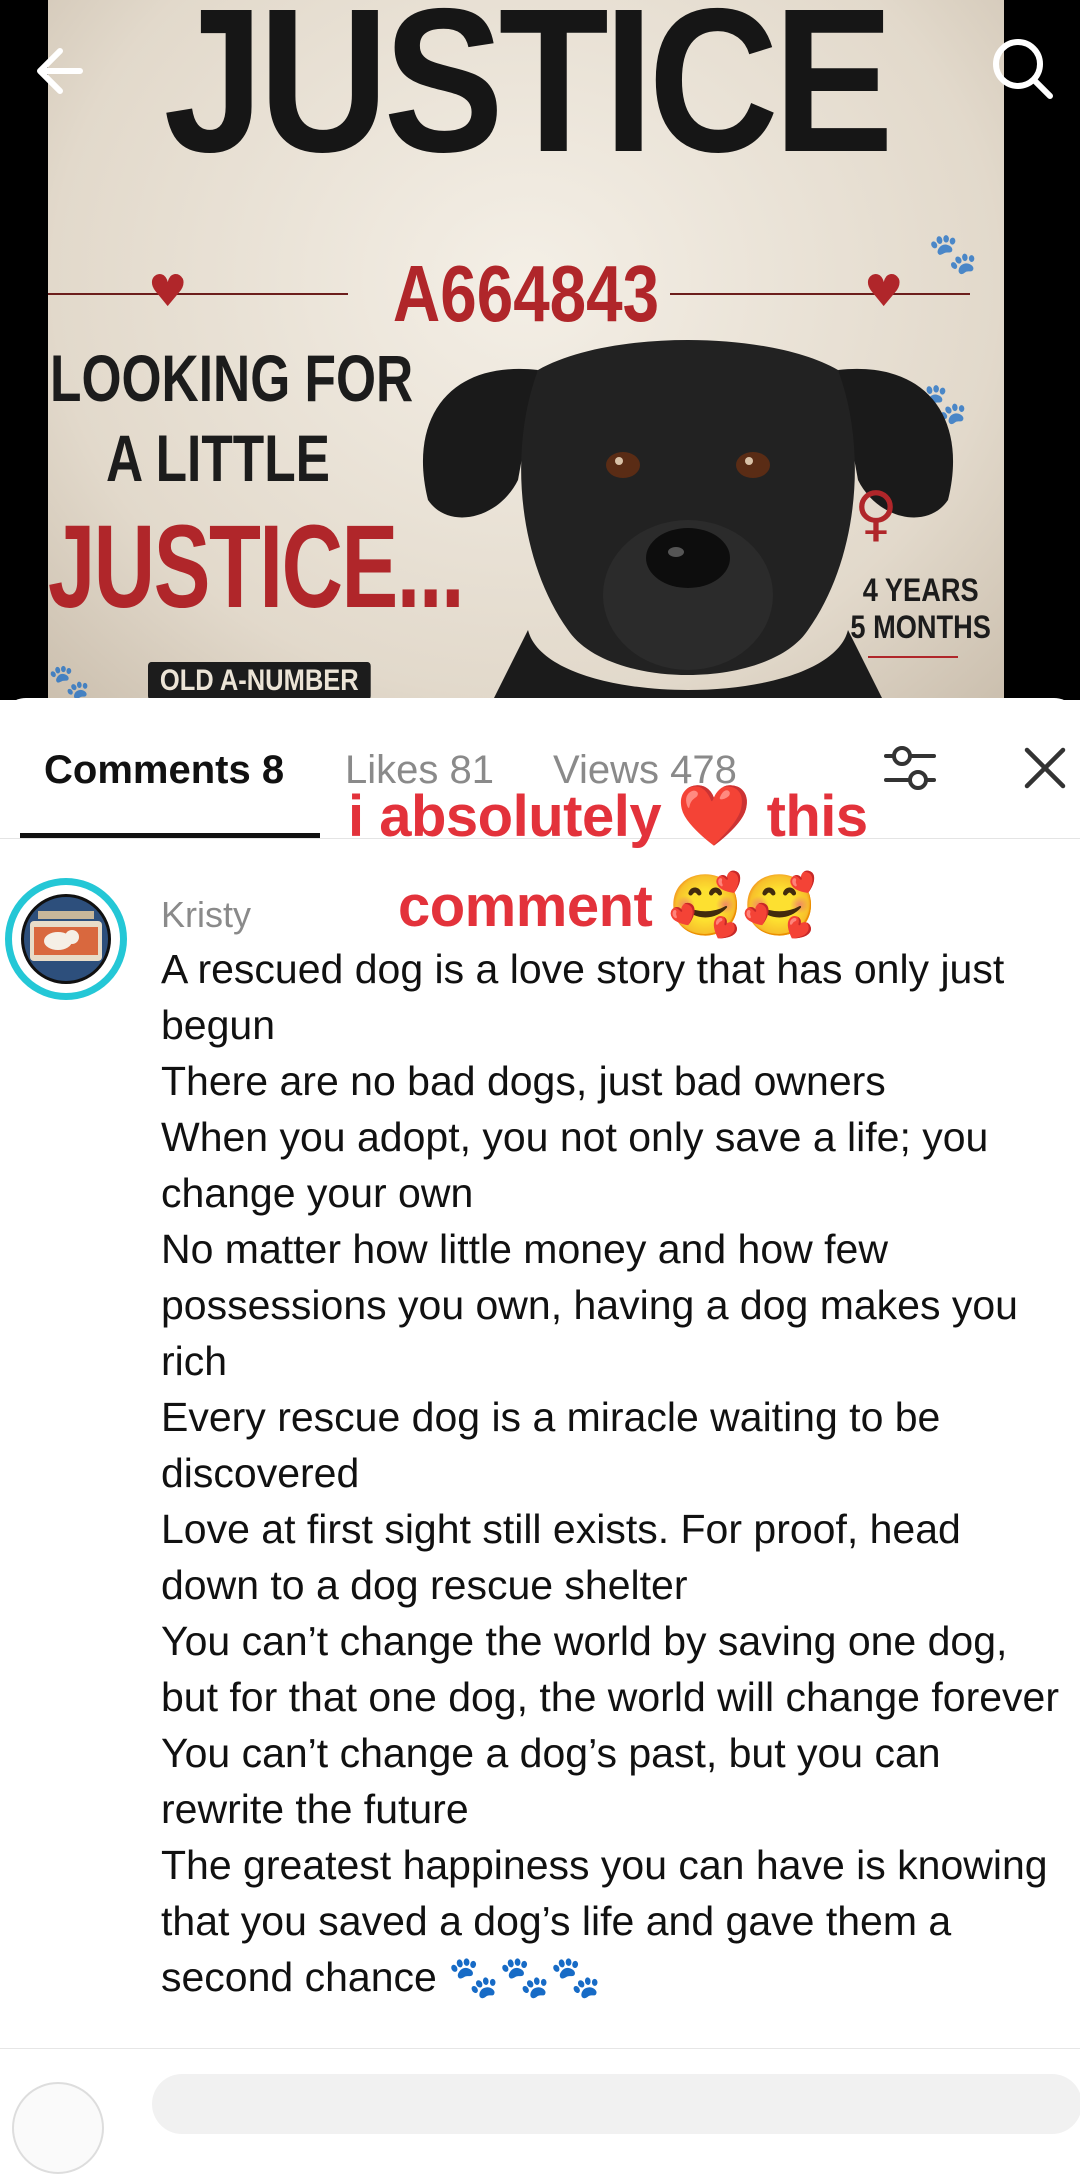  I want to click on shelter-logo-icon, so click(66, 936).